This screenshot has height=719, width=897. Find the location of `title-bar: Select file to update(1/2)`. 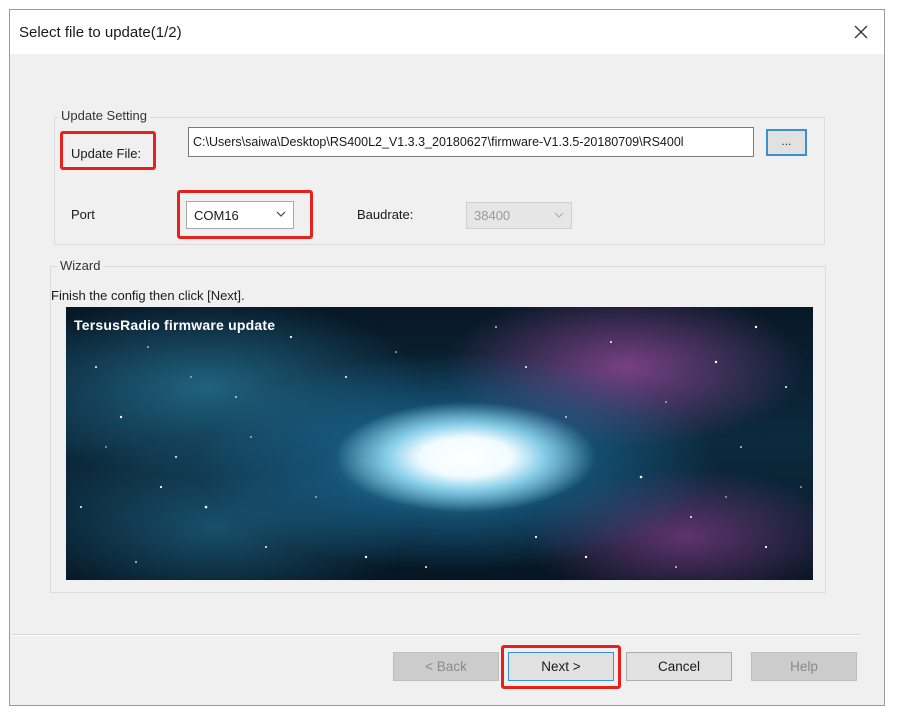

title-bar: Select file to update(1/2) is located at coordinates (447, 32).